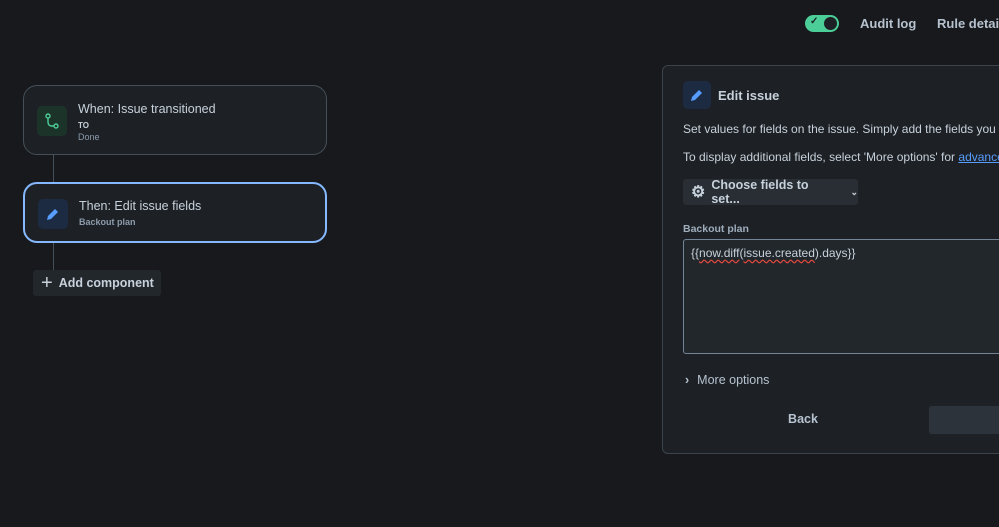 Image resolution: width=999 pixels, height=527 pixels. I want to click on trigger-label: TO, so click(83, 125).